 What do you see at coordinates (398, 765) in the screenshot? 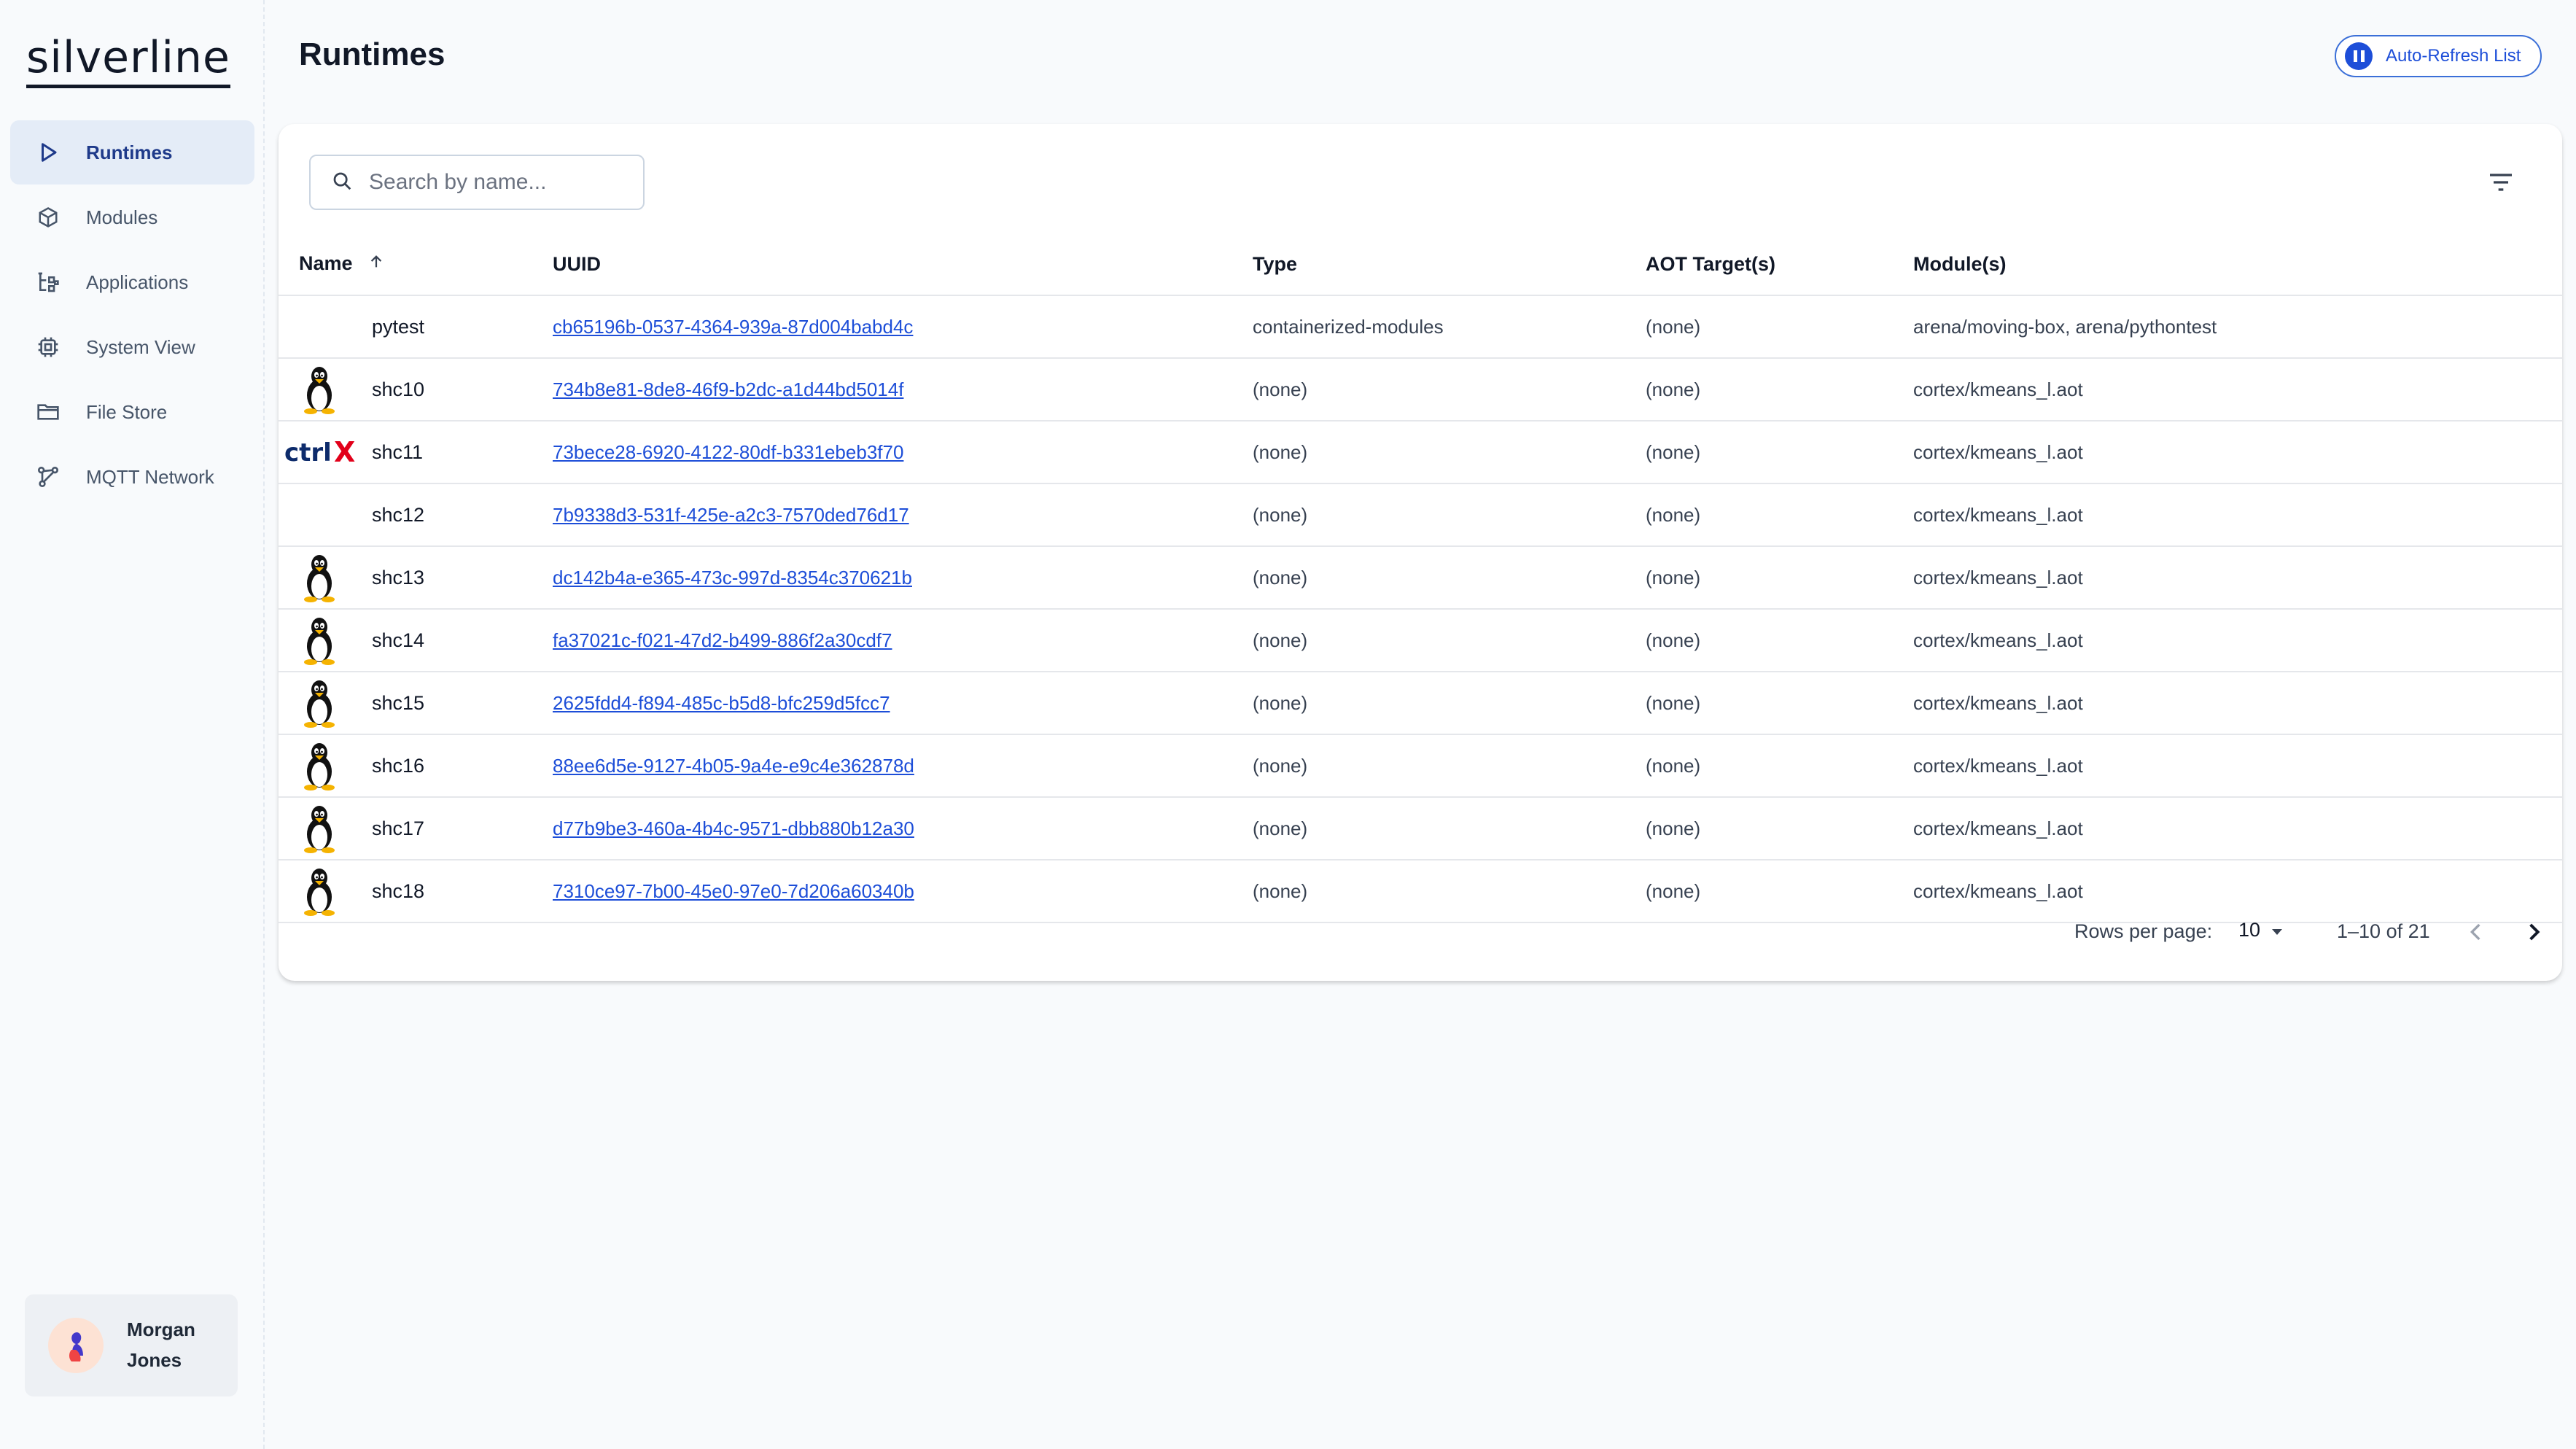
I see `runtime-name: shc16` at bounding box center [398, 765].